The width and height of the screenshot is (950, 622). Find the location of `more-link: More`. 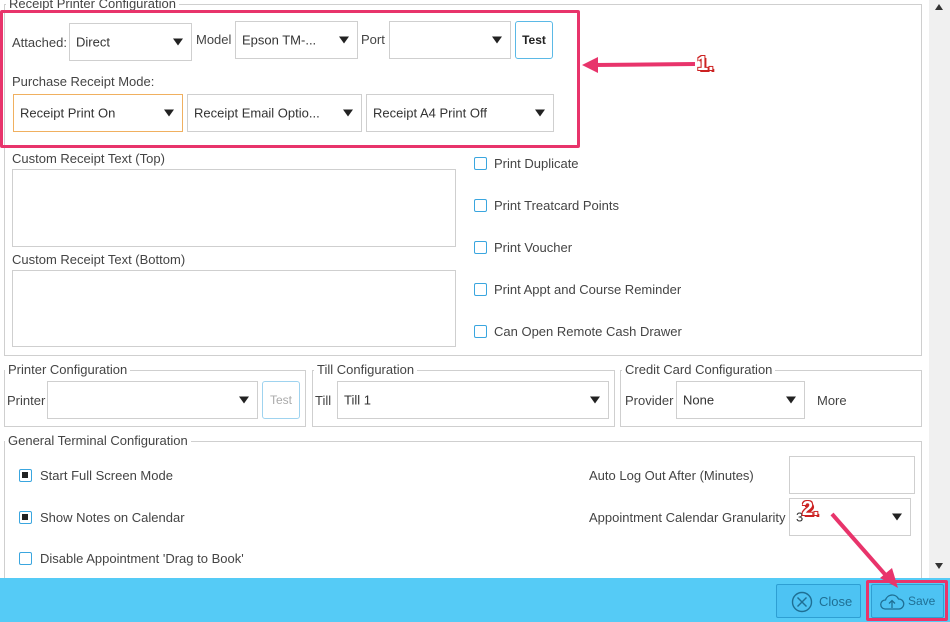

more-link: More is located at coordinates (832, 401).